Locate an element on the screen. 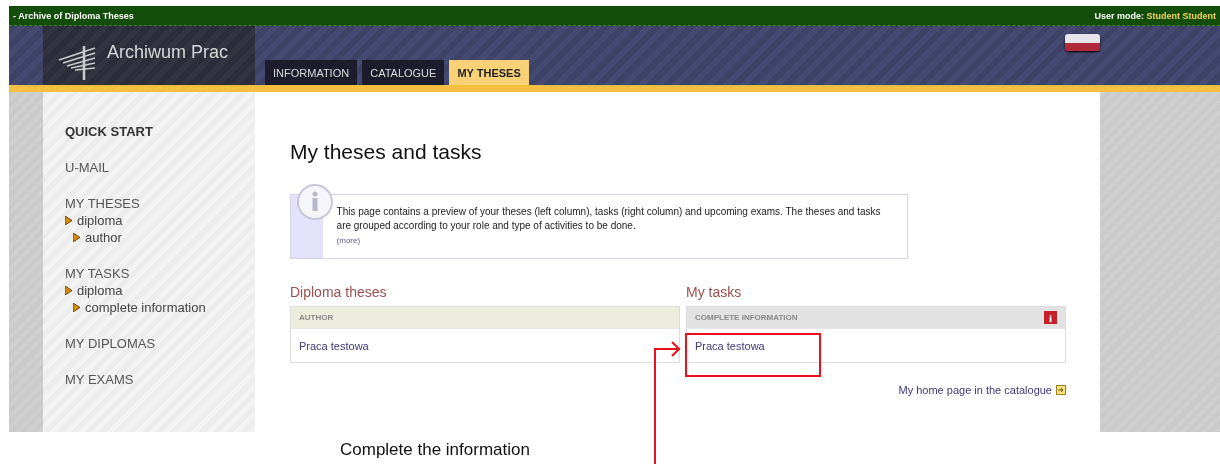  sidebar-heading: QUICK START is located at coordinates (109, 131).